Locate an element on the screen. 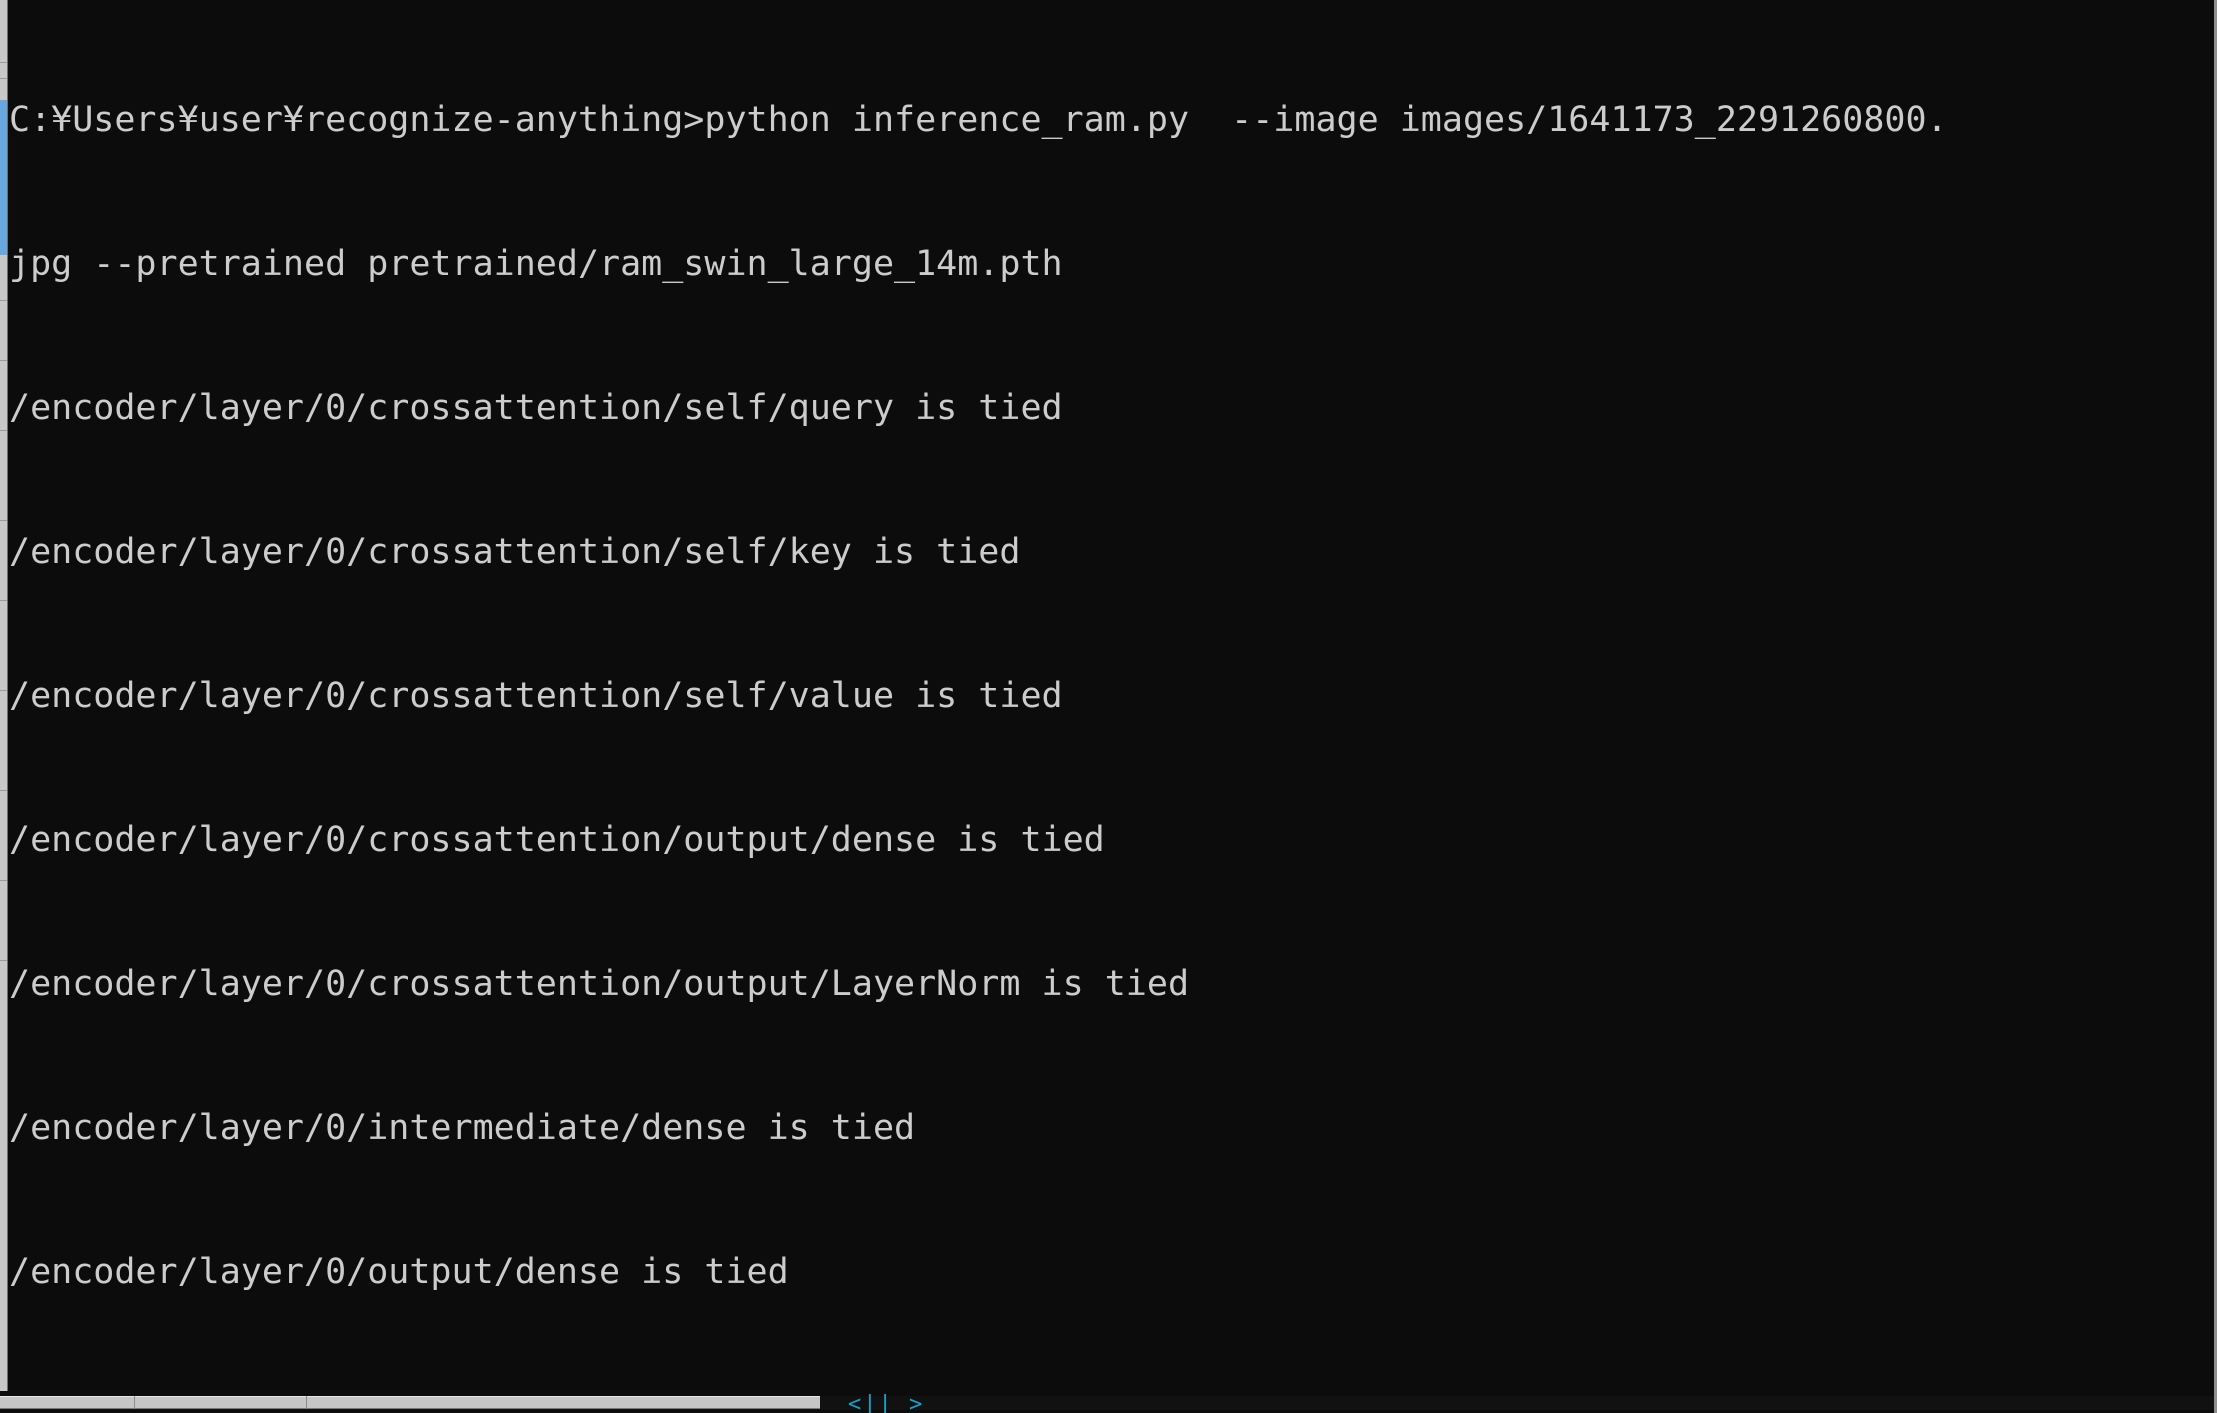 The image size is (2217, 1413). background-overlay-text: <|| > is located at coordinates (886, 1402).